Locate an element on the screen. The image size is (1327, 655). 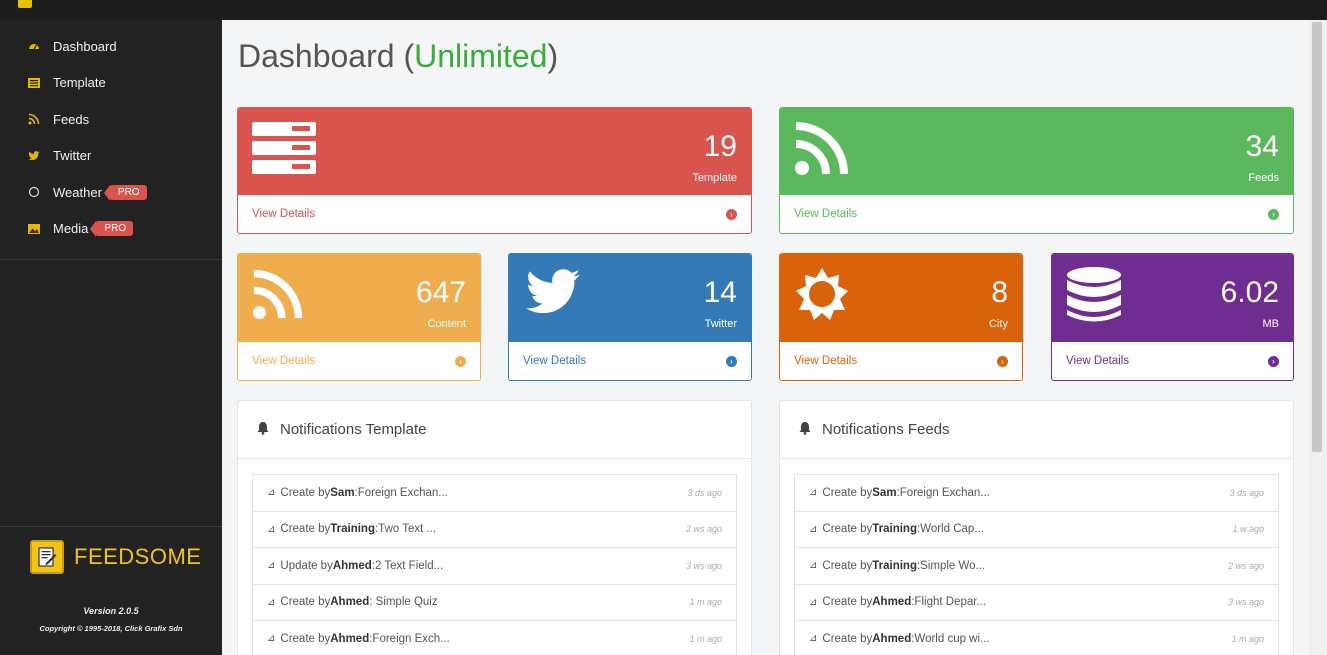
copyright-text: Copyright © 1995-2018, Click Grafix Sdn is located at coordinates (111, 628).